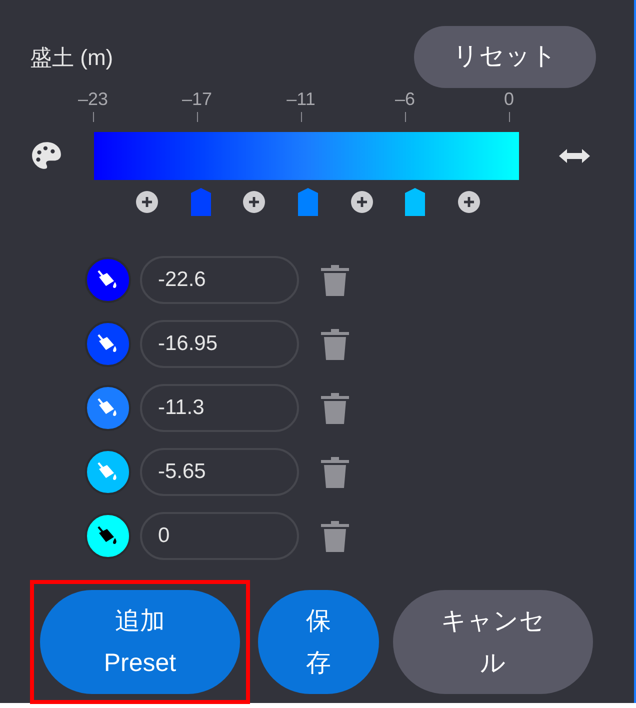 The image size is (636, 708). I want to click on scale-label: 0, so click(509, 99).